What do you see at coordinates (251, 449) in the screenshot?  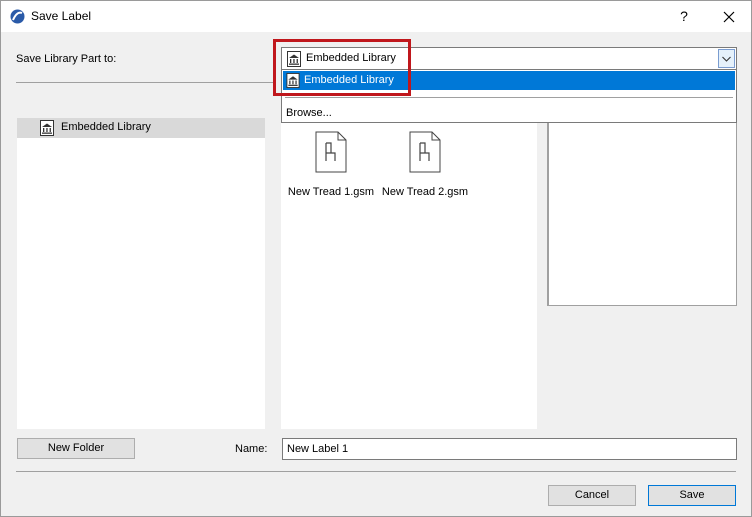 I see `name-label: Name:` at bounding box center [251, 449].